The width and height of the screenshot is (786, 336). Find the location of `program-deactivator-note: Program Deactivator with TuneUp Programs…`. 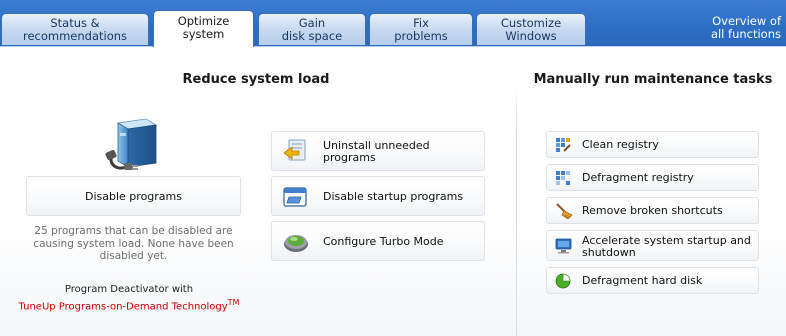

program-deactivator-note: Program Deactivator with TuneUp Programs… is located at coordinates (129, 298).